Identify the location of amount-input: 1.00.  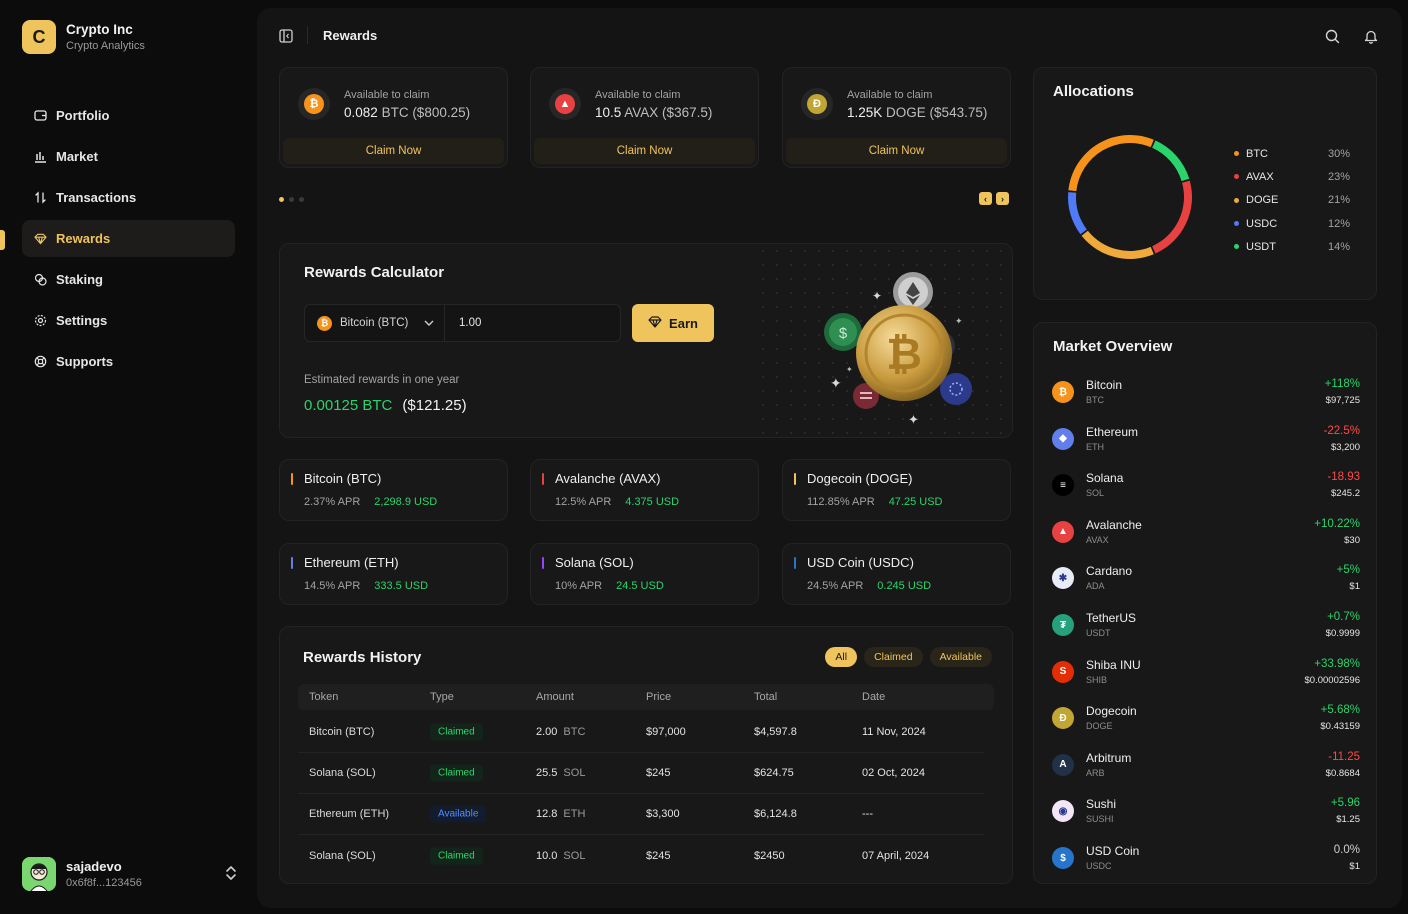
(463, 323).